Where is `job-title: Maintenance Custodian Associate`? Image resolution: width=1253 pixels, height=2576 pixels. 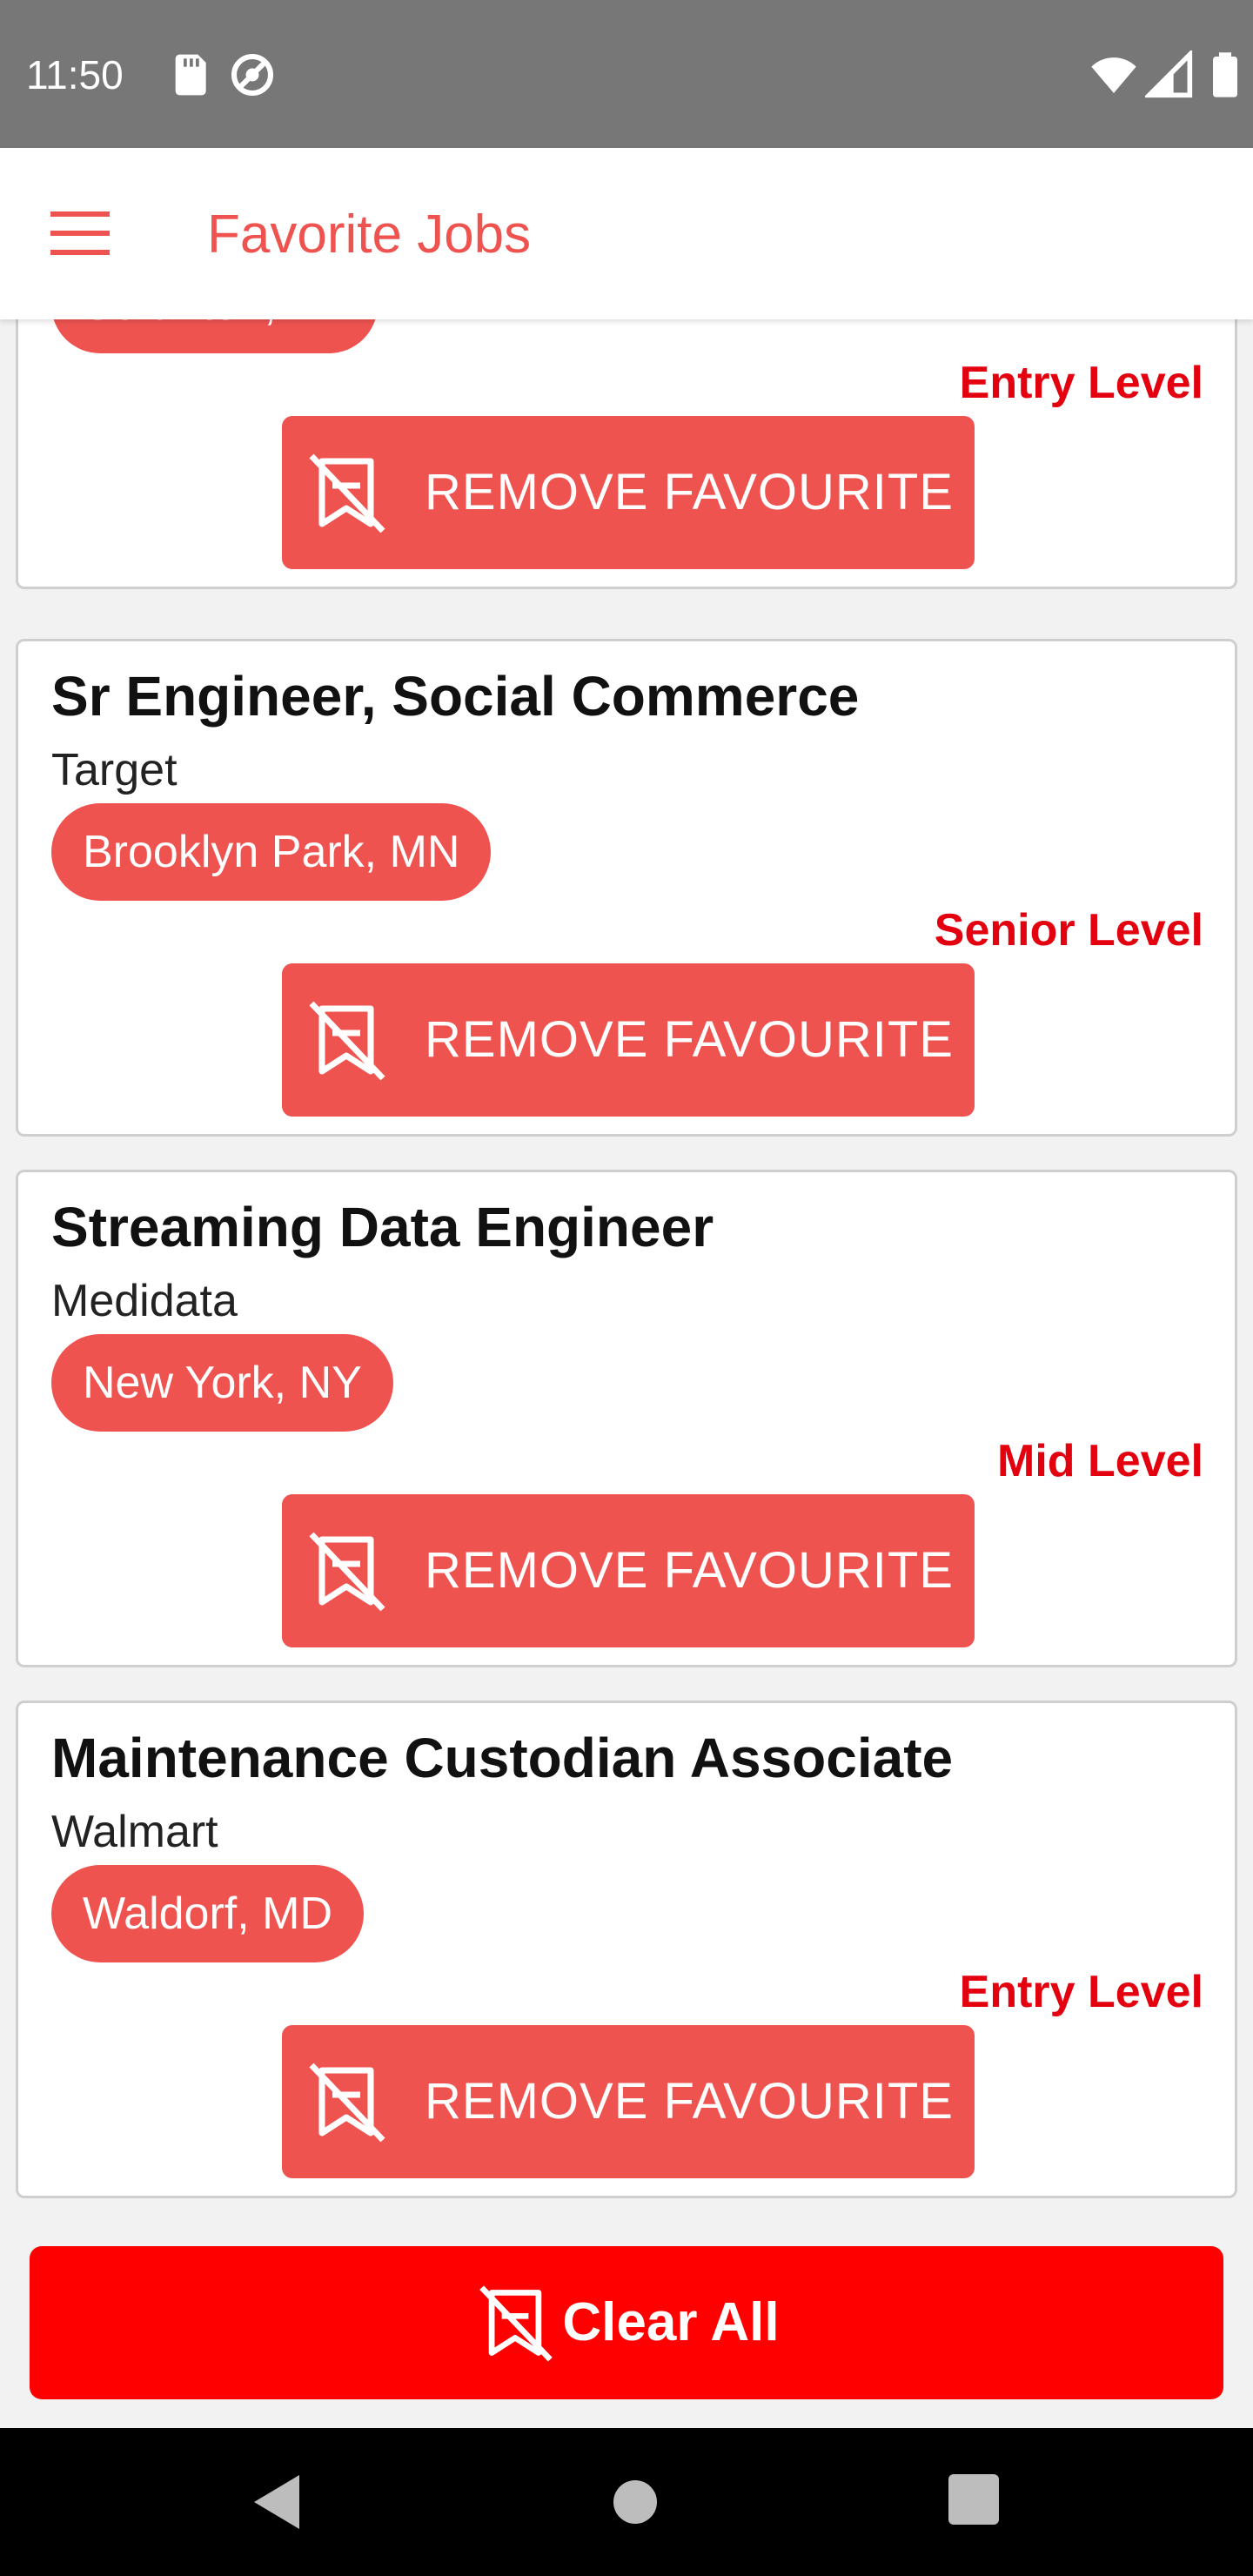
job-title: Maintenance Custodian Associate is located at coordinates (502, 1758).